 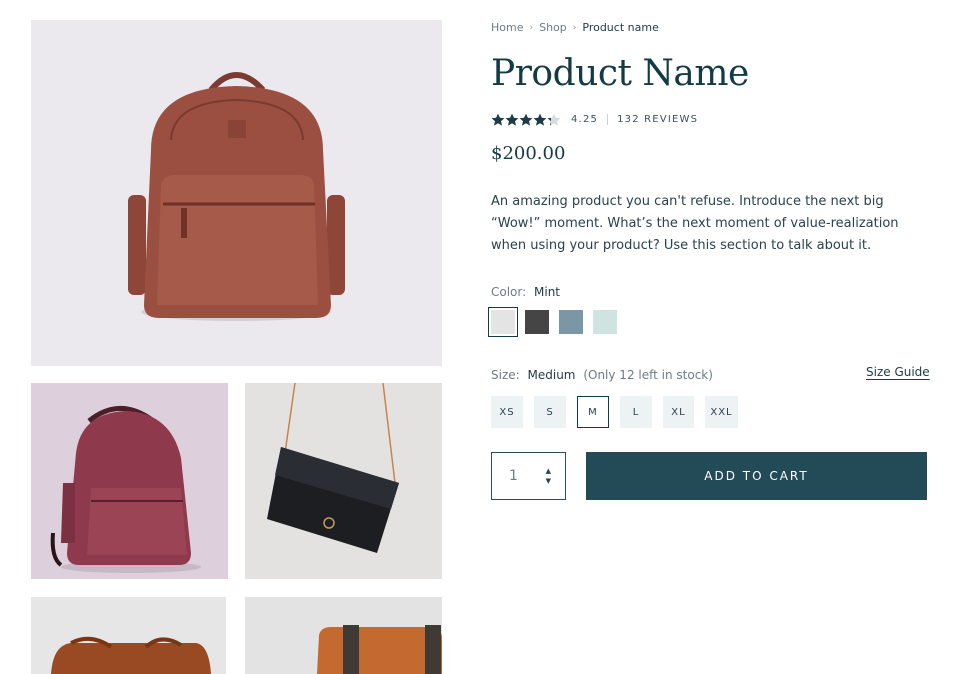 What do you see at coordinates (548, 481) in the screenshot?
I see `caret-down-icon: ▼` at bounding box center [548, 481].